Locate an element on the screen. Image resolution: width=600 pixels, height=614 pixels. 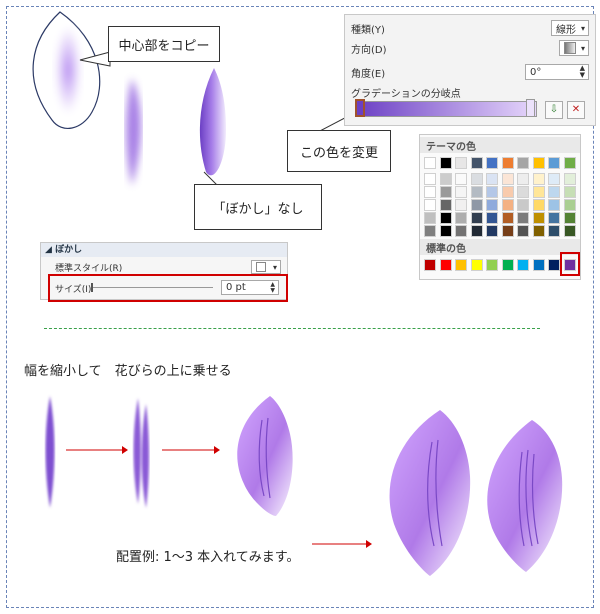
collapse-triangle-icon: ◢ is located at coordinates (48, 250).